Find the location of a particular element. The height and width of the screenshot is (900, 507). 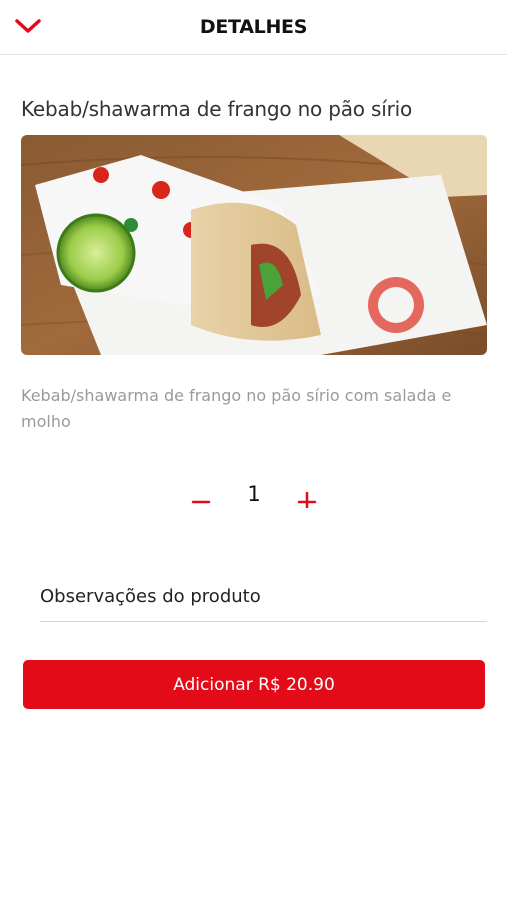

quantity-value: 1 is located at coordinates (254, 494).